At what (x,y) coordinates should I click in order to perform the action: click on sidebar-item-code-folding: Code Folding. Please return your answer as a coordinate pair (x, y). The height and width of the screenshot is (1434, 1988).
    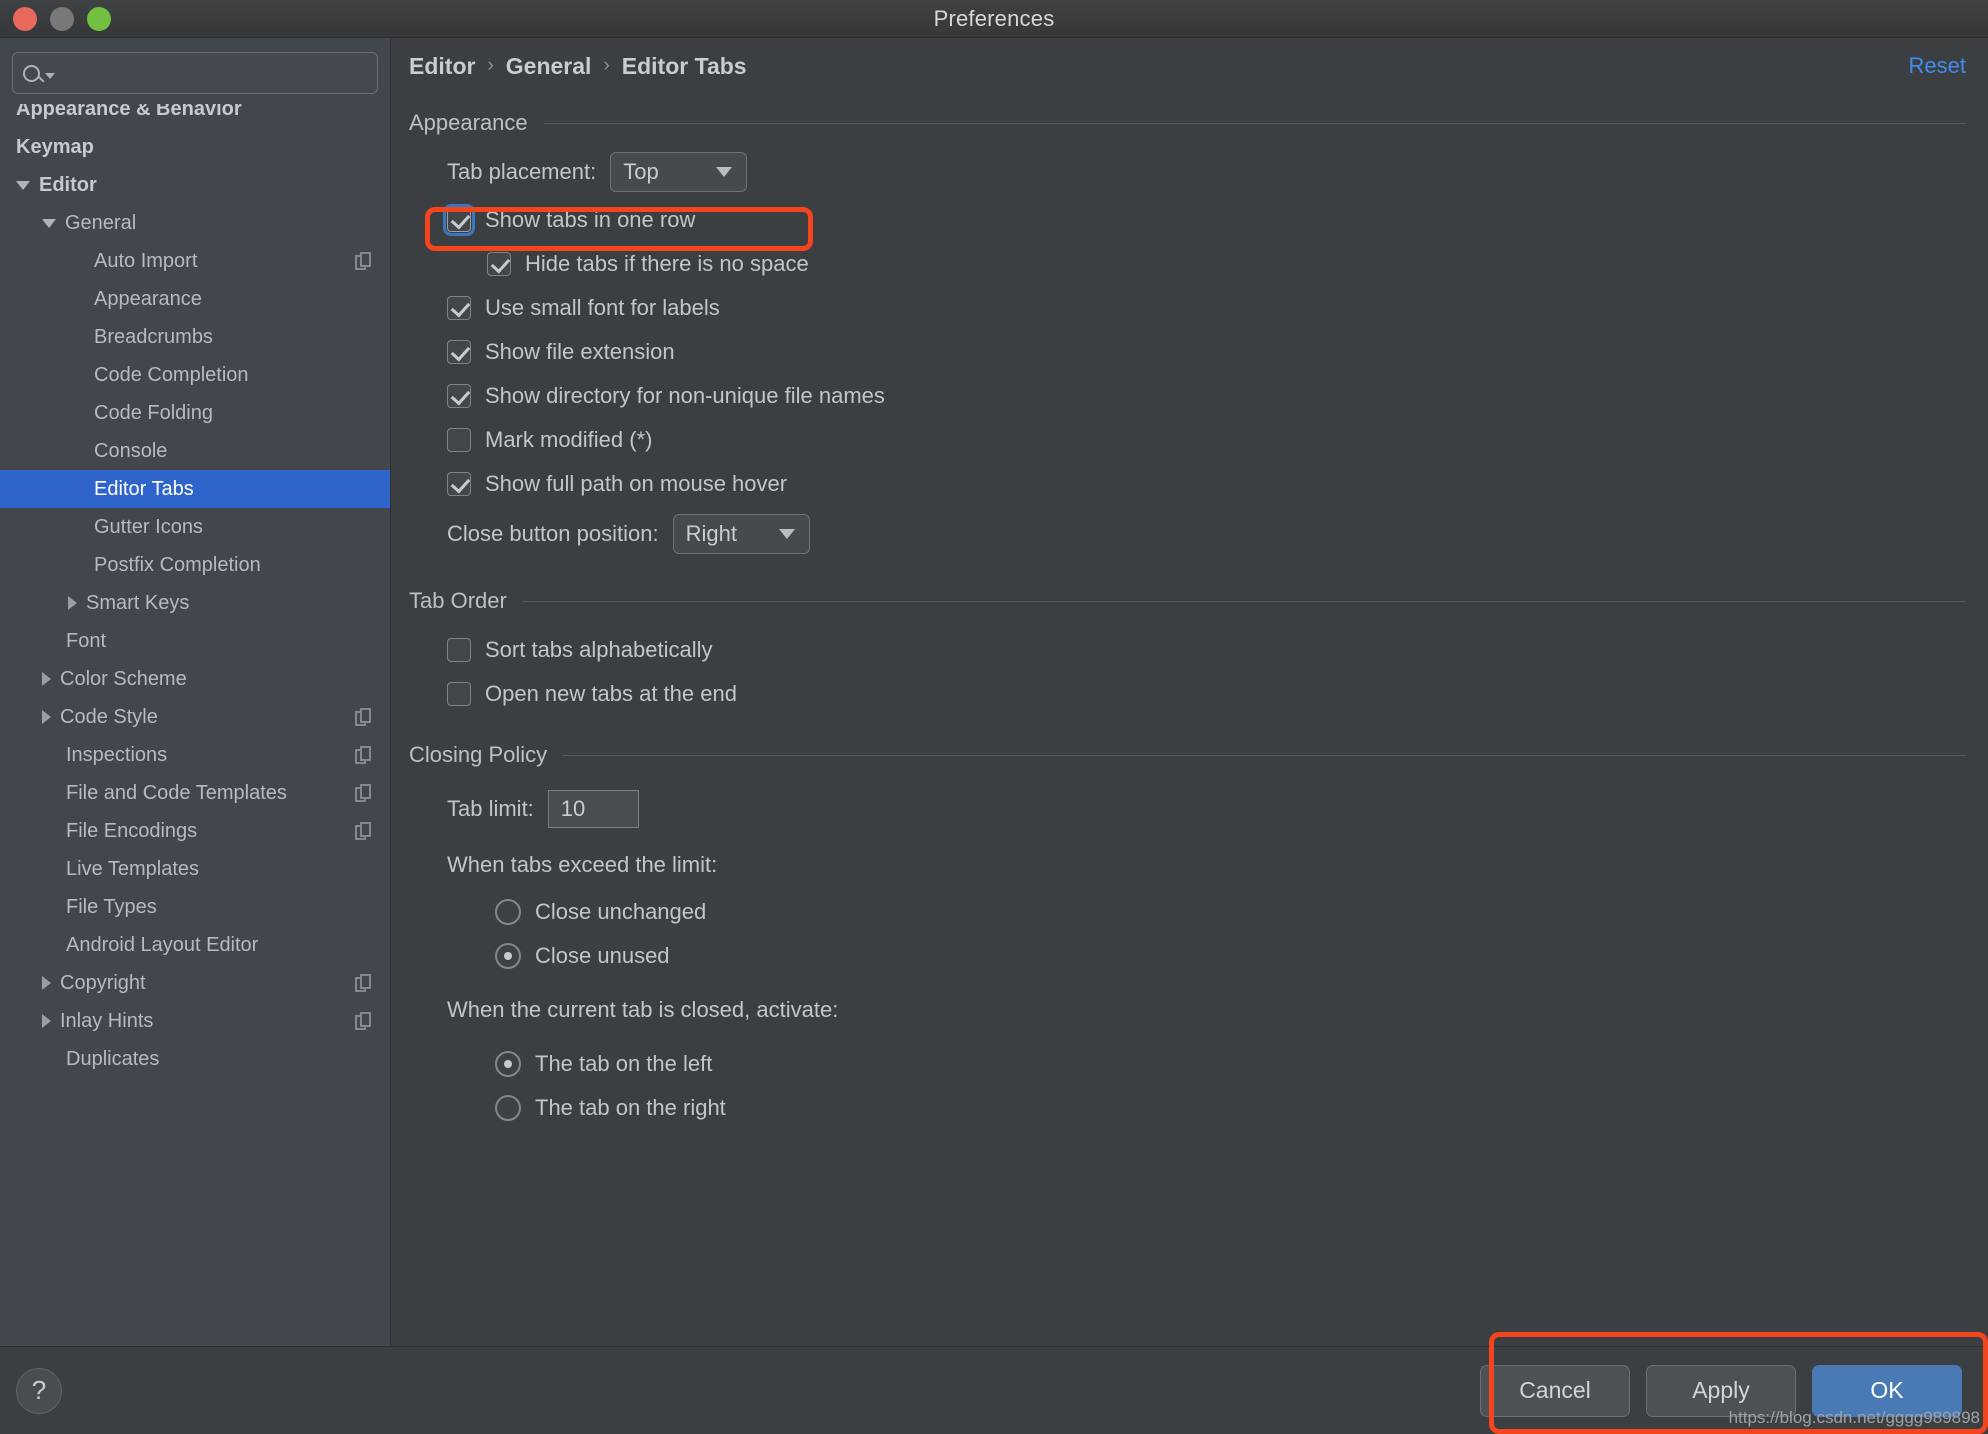
    Looking at the image, I should click on (195, 413).